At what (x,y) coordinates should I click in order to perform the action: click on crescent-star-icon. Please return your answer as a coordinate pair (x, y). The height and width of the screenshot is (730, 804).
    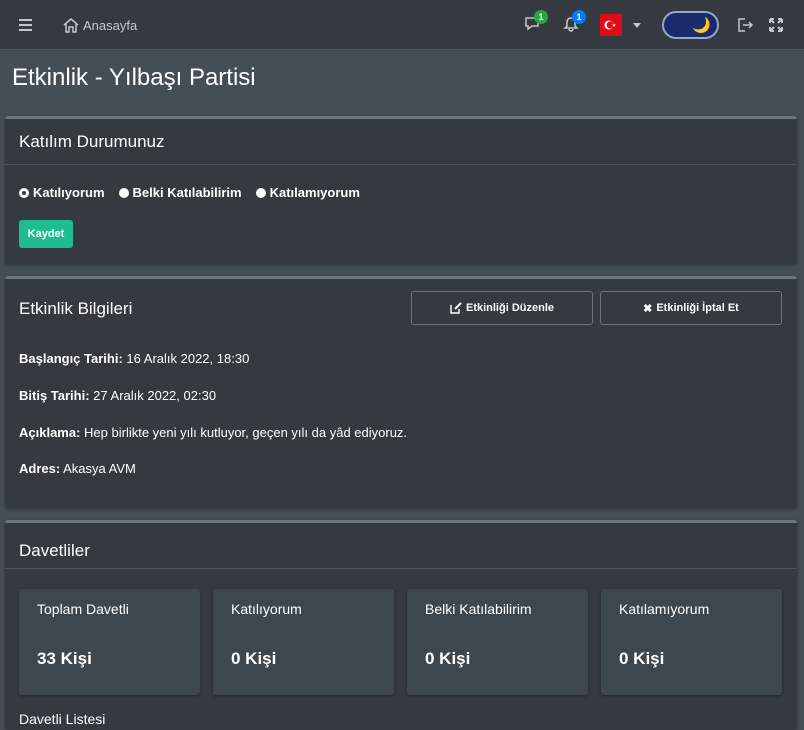
    Looking at the image, I should click on (610, 25).